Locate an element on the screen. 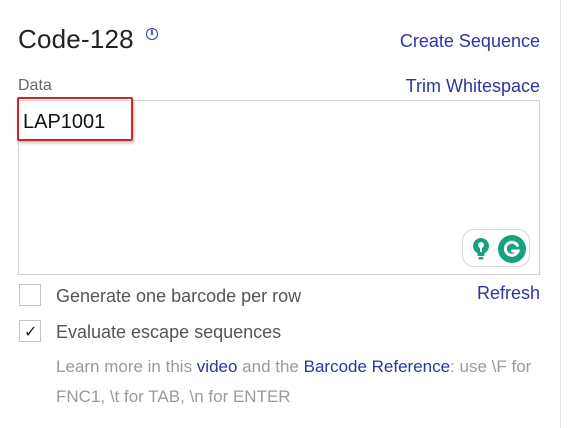 The image size is (568, 428). trim-whitespace-link: Trim Whitespace is located at coordinates (473, 86).